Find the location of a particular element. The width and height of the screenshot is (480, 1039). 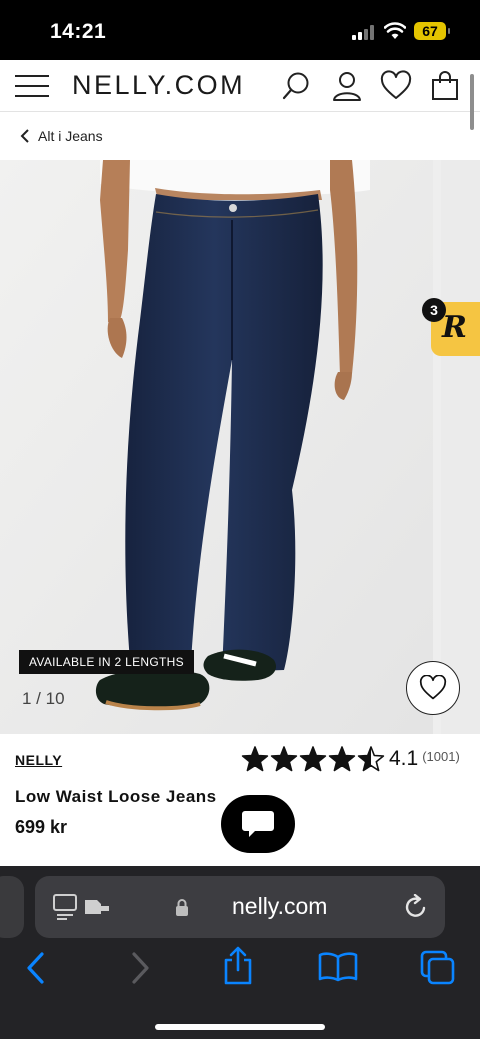

status-time: 14:21 is located at coordinates (78, 31).